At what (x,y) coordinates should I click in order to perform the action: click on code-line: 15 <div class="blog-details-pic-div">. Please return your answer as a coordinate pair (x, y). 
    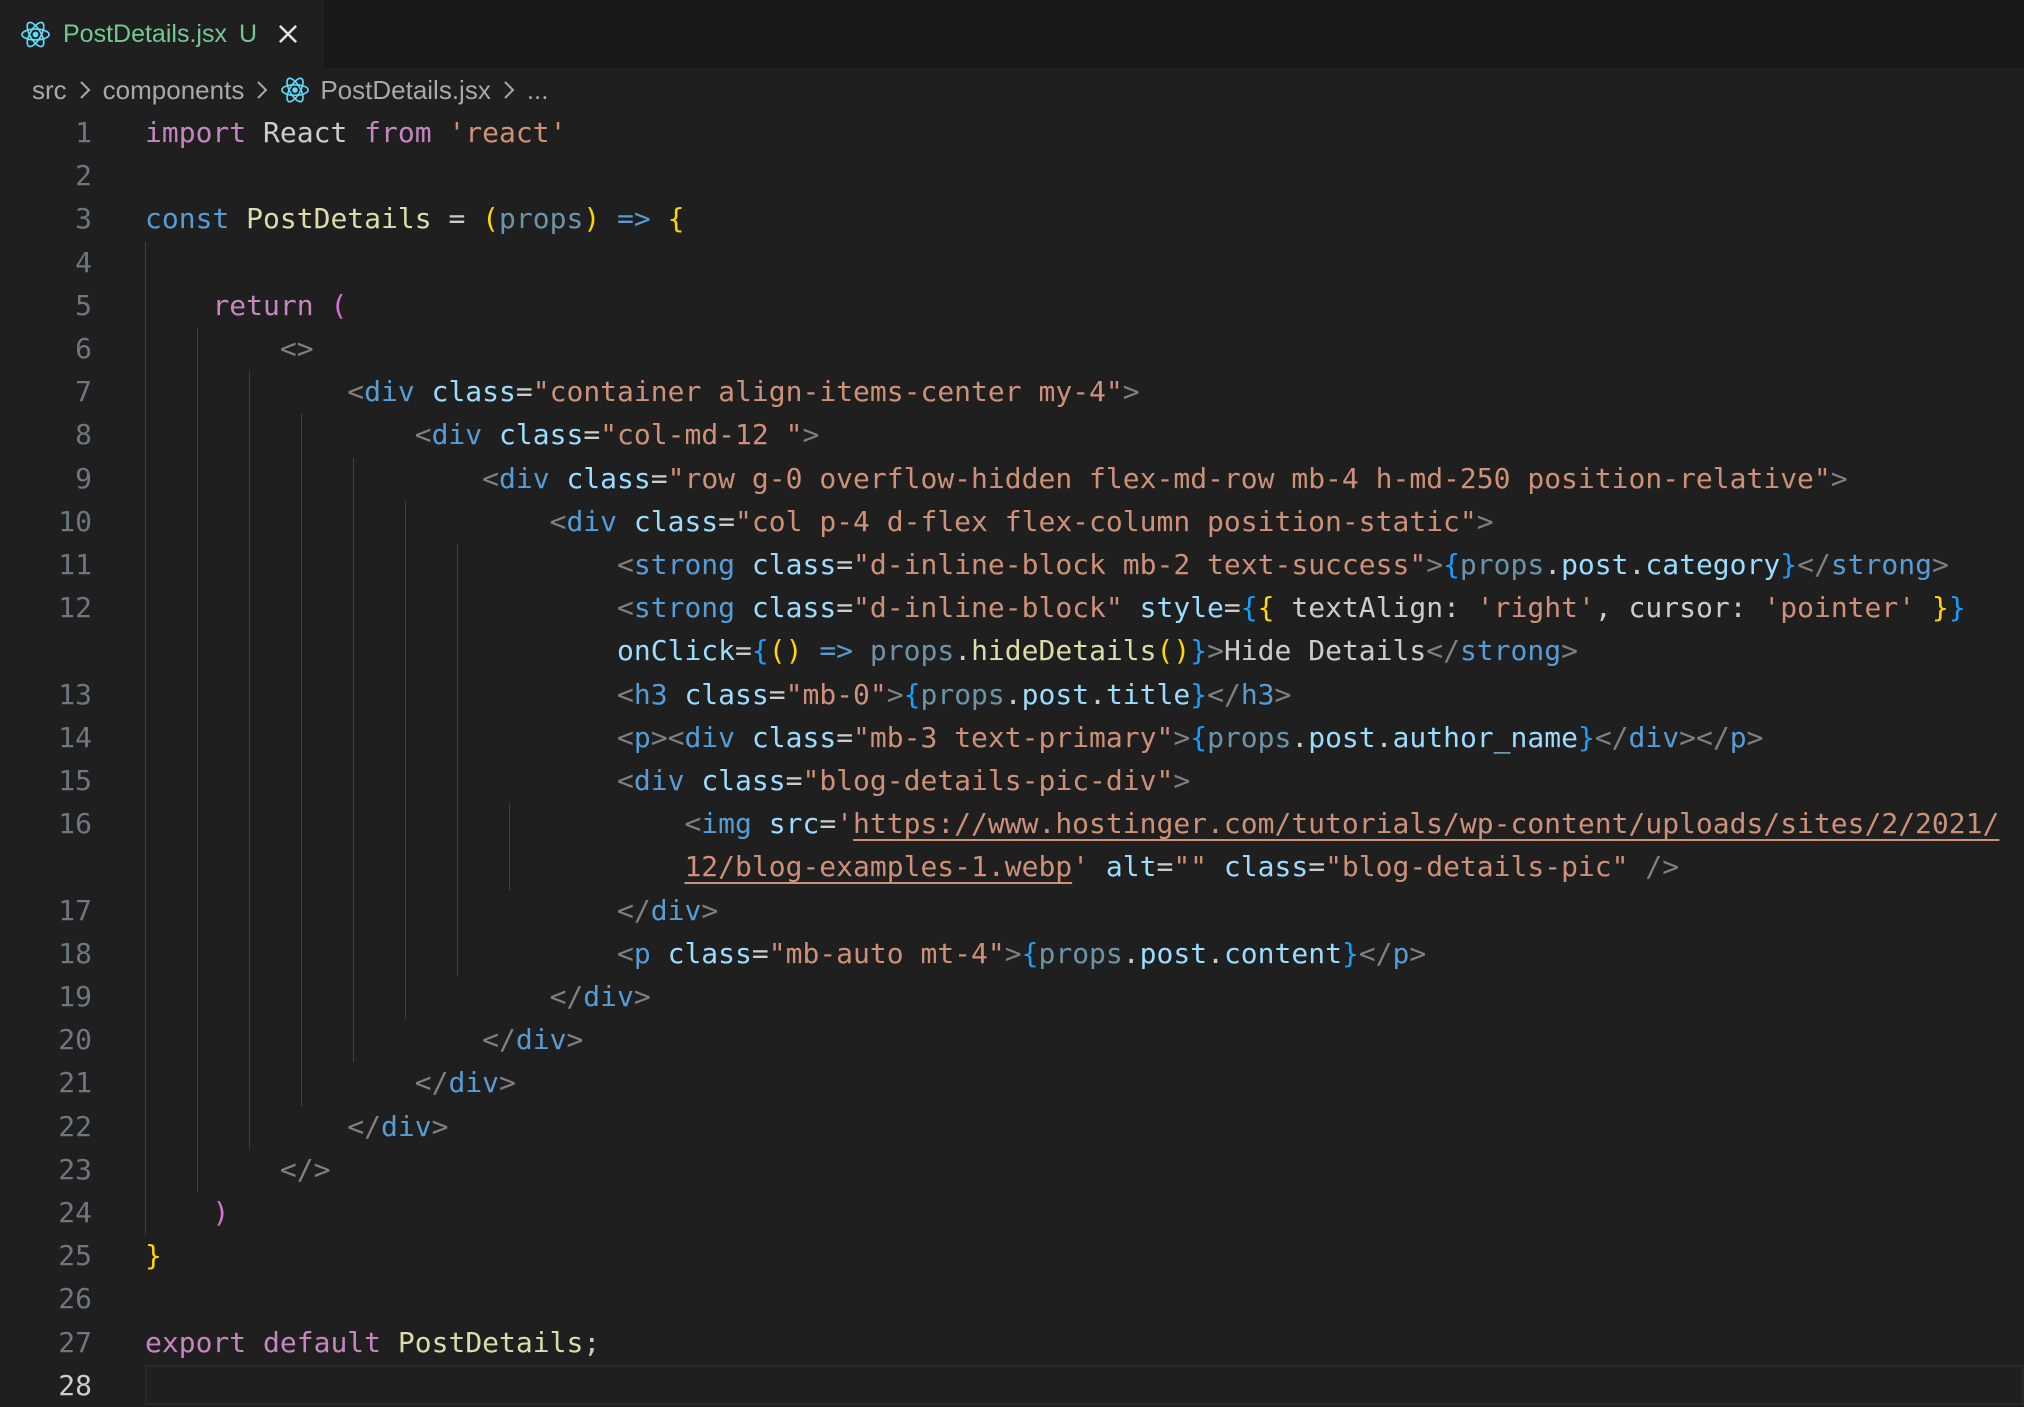
    Looking at the image, I should click on (1012, 781).